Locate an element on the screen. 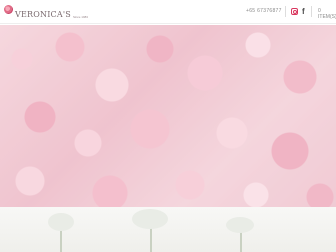 Image resolution: width=336 pixels, height=252 pixels. site-logo: VERONICA'S Since 1983 is located at coordinates (46, 12).